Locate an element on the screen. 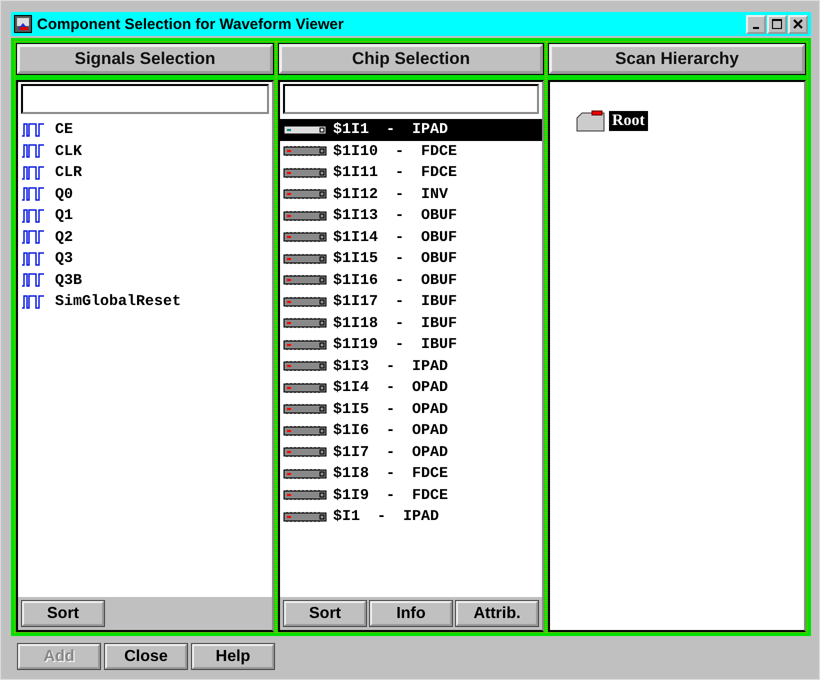 The width and height of the screenshot is (820, 680). chip-item: $1I12 - INV is located at coordinates (411, 194).